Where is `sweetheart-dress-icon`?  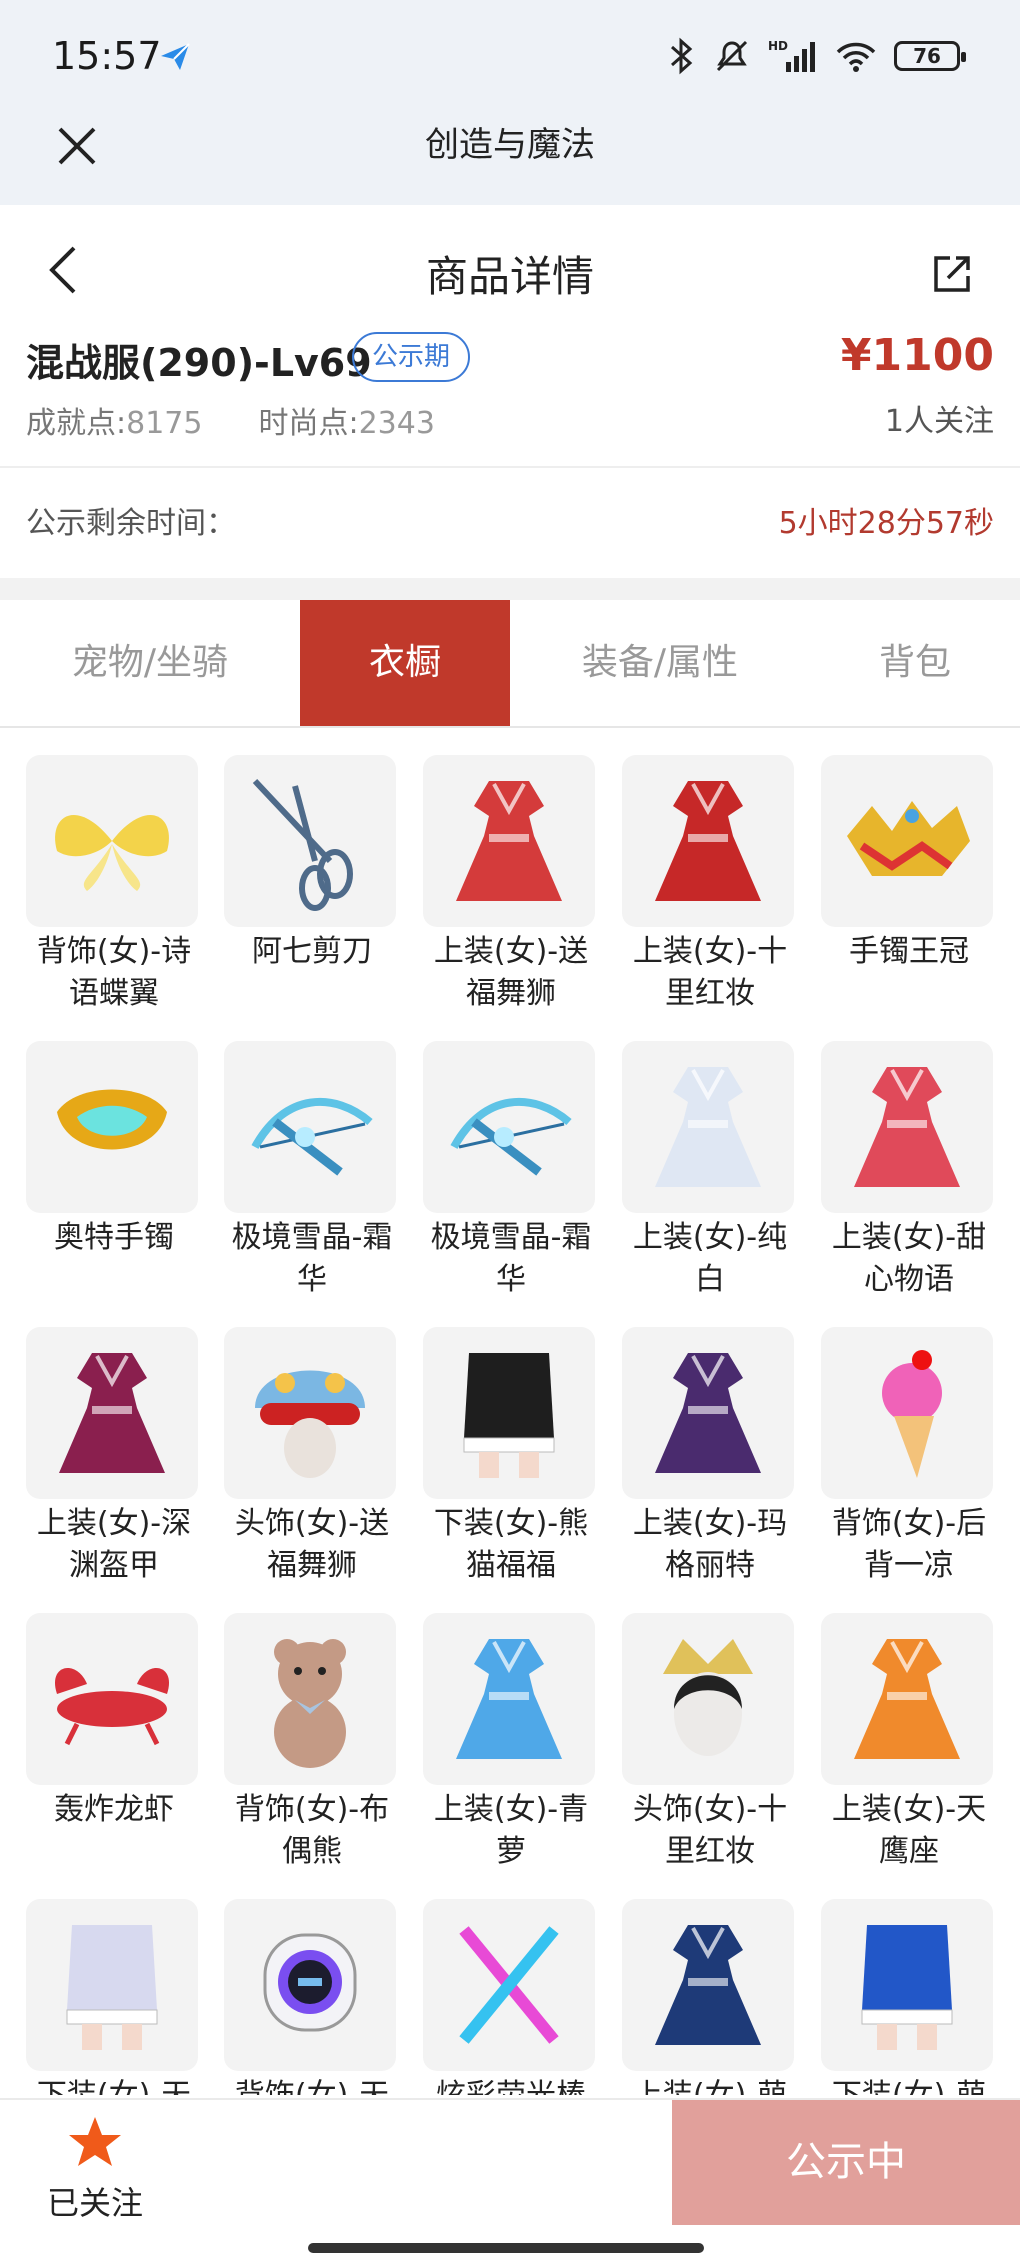 sweetheart-dress-icon is located at coordinates (907, 1127).